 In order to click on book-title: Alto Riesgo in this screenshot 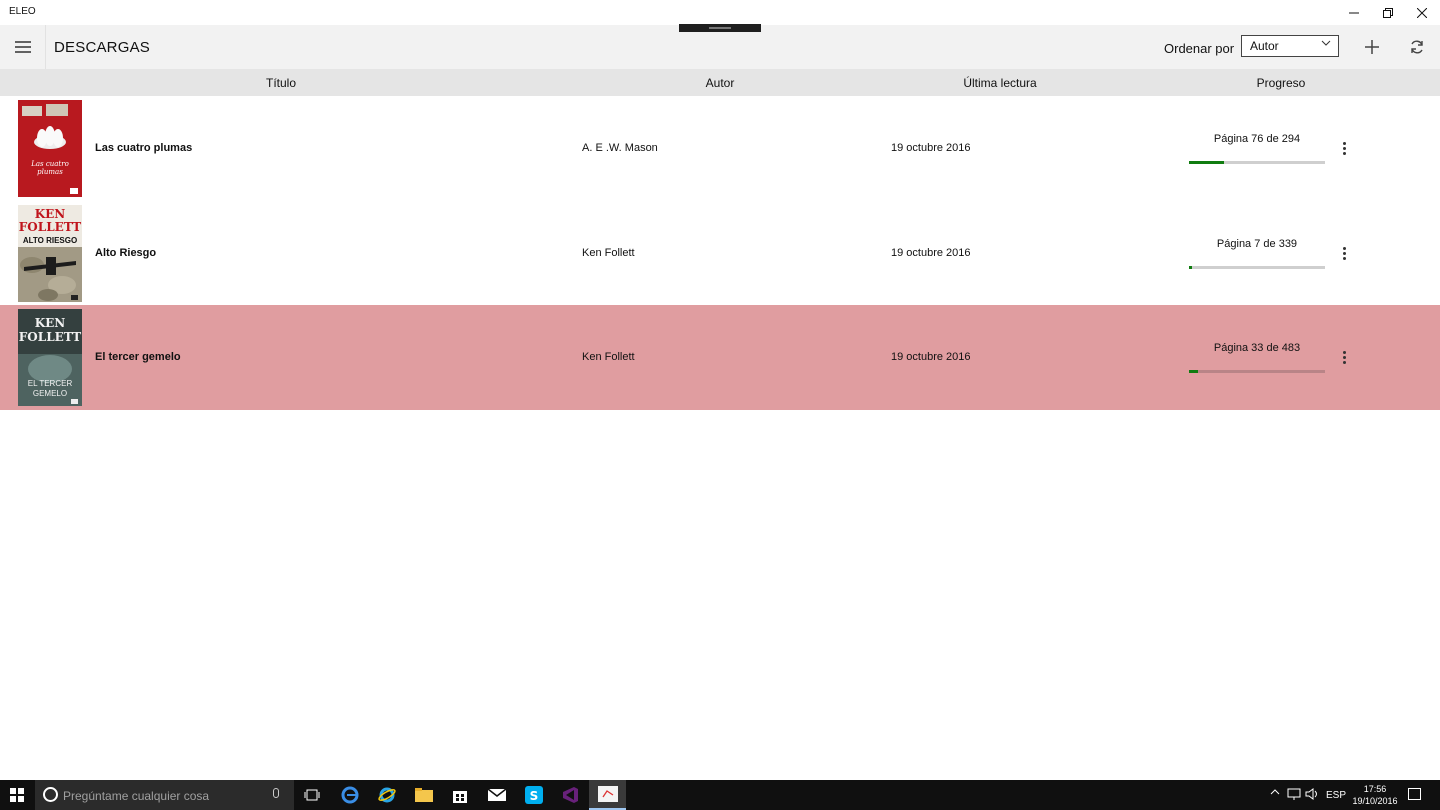, I will do `click(126, 253)`.